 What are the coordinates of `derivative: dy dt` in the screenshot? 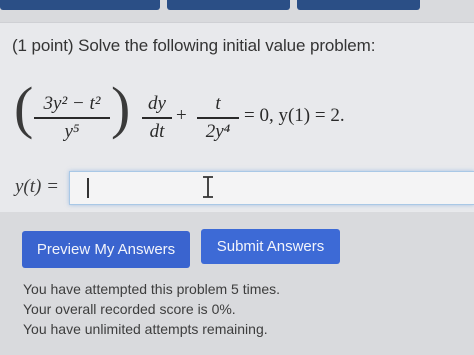 It's located at (157, 118).